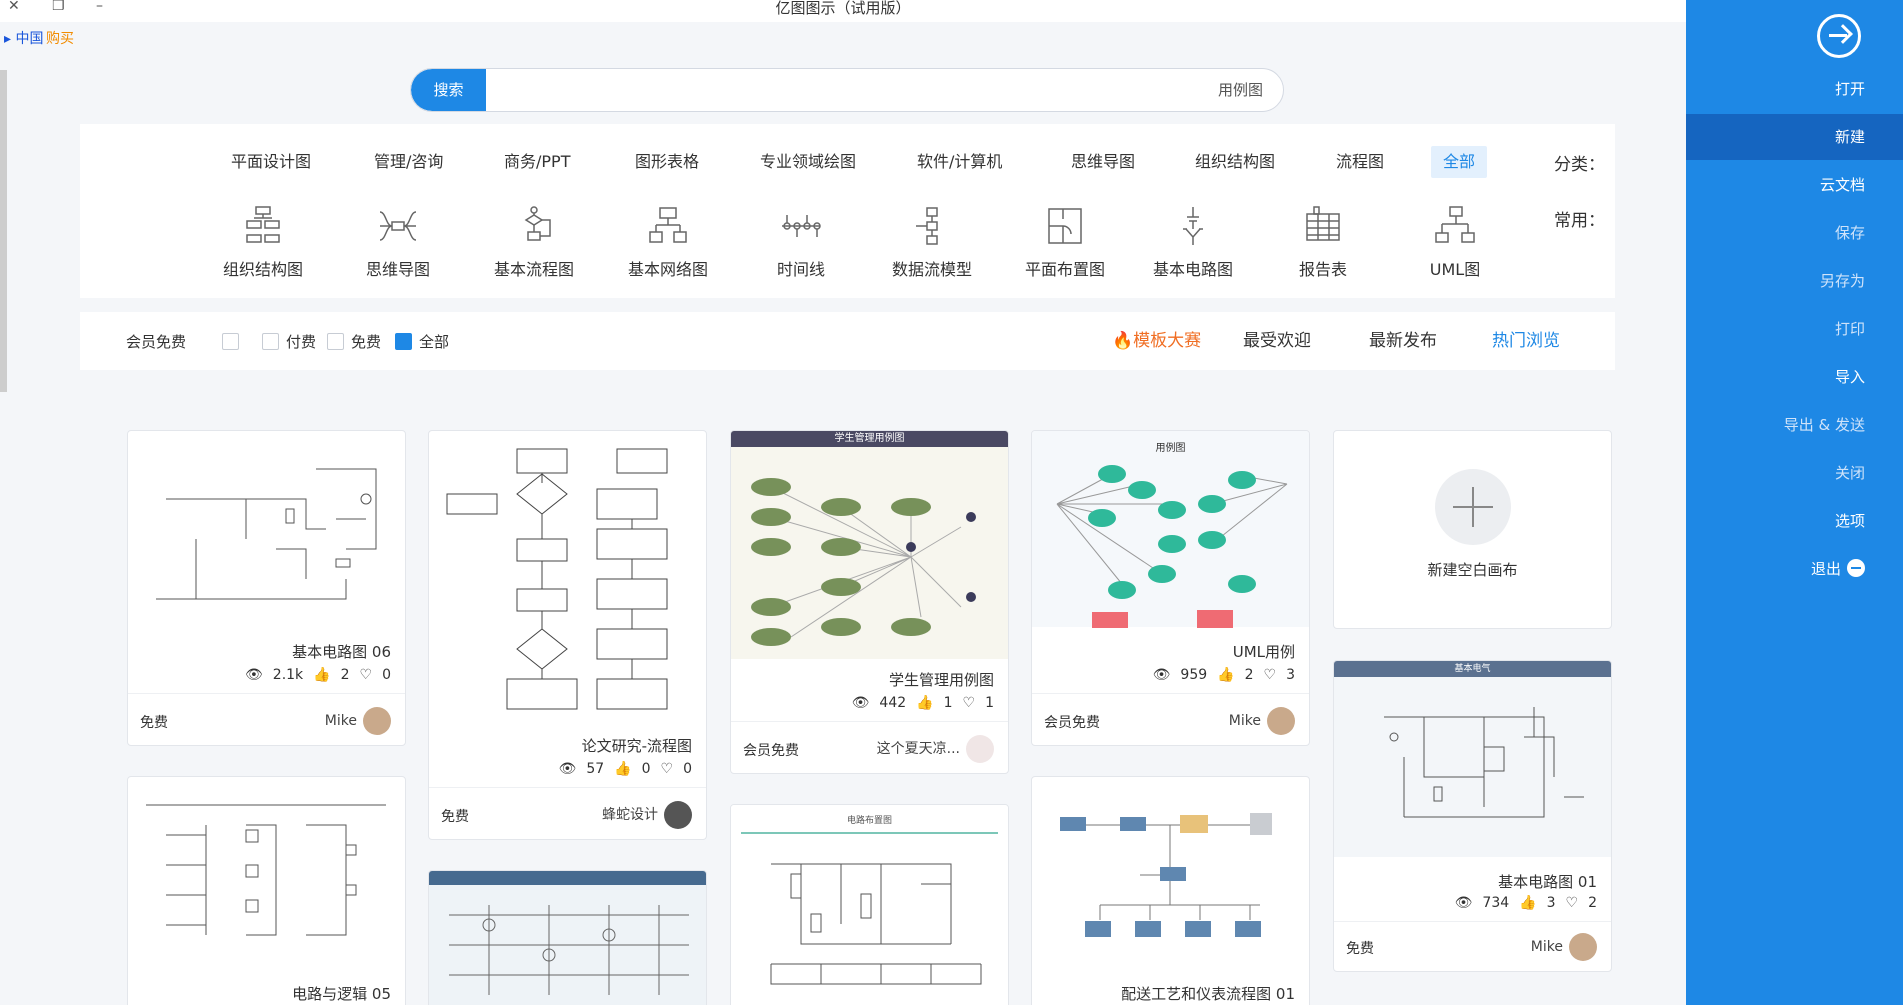 This screenshot has height=1005, width=1903. I want to click on new-blank-canvas: 新建空白画布, so click(1472, 529).